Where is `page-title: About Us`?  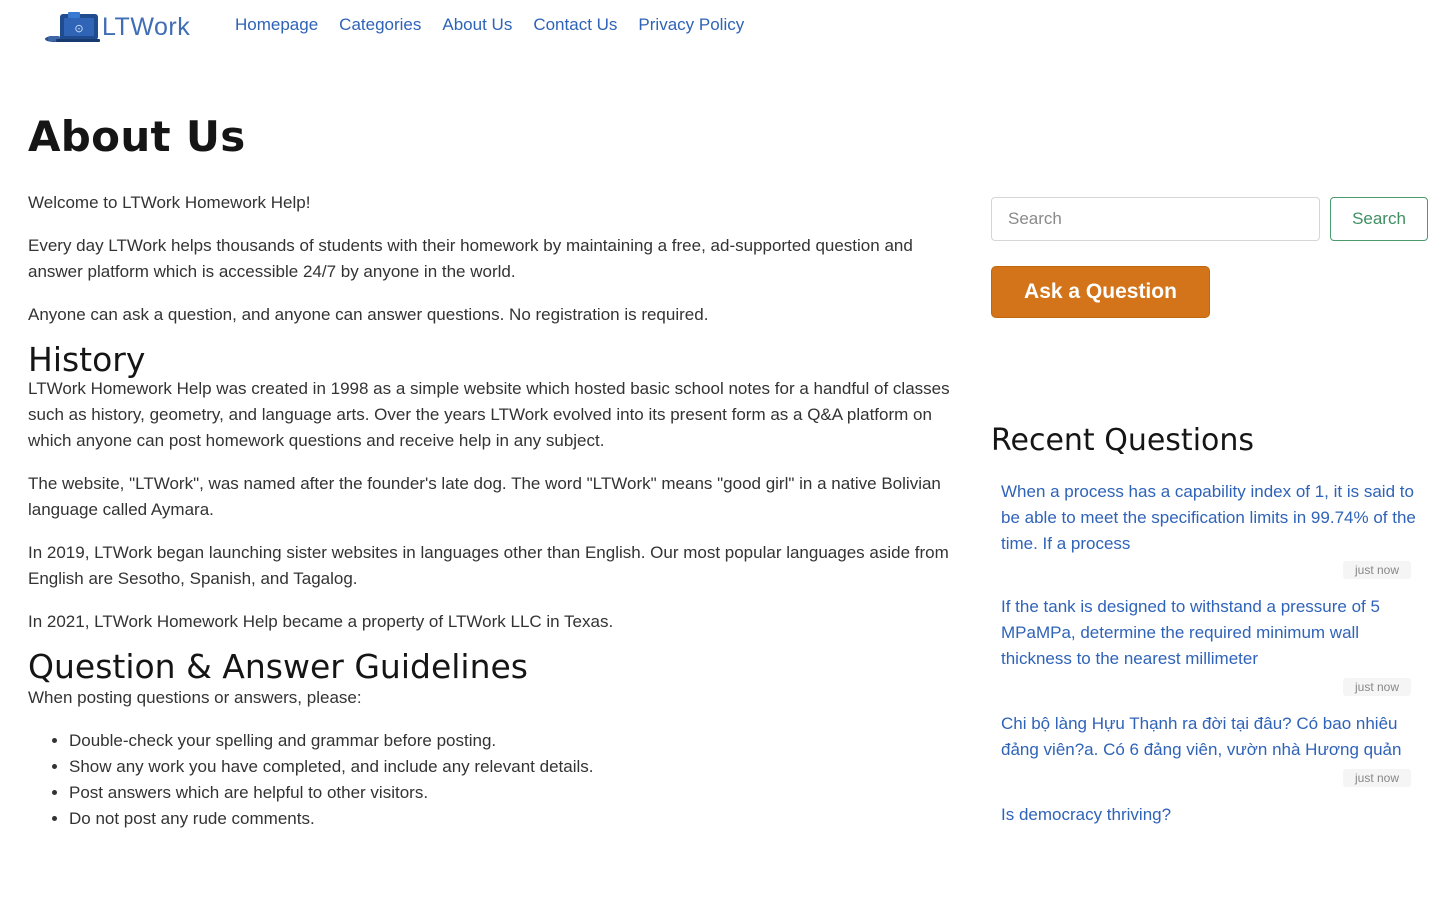 page-title: About Us is located at coordinates (137, 136).